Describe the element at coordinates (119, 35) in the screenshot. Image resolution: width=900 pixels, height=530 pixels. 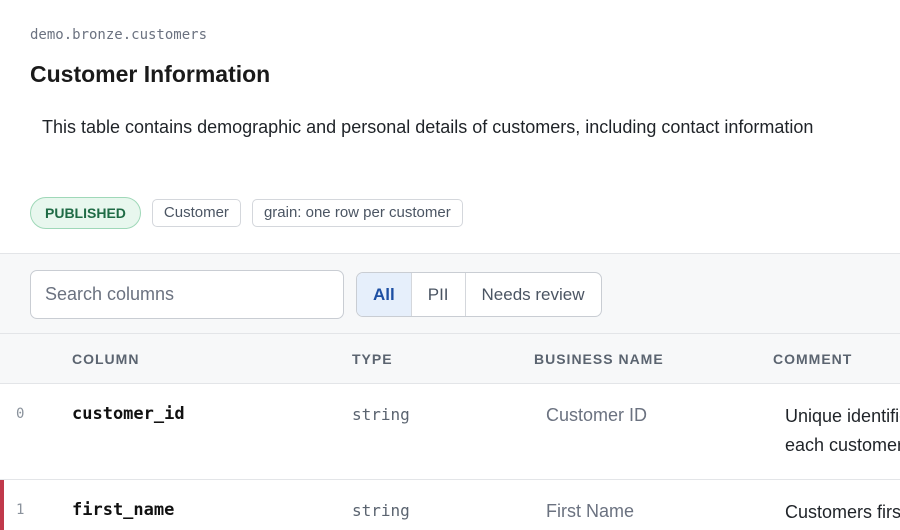
I see `table-path: demo.bronze.customers` at that location.